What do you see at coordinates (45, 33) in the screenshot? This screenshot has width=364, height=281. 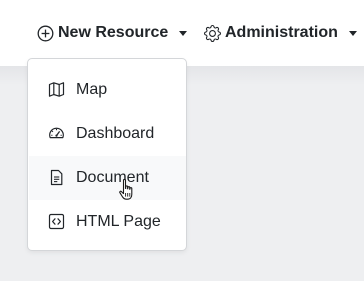 I see `plus-circle-icon` at bounding box center [45, 33].